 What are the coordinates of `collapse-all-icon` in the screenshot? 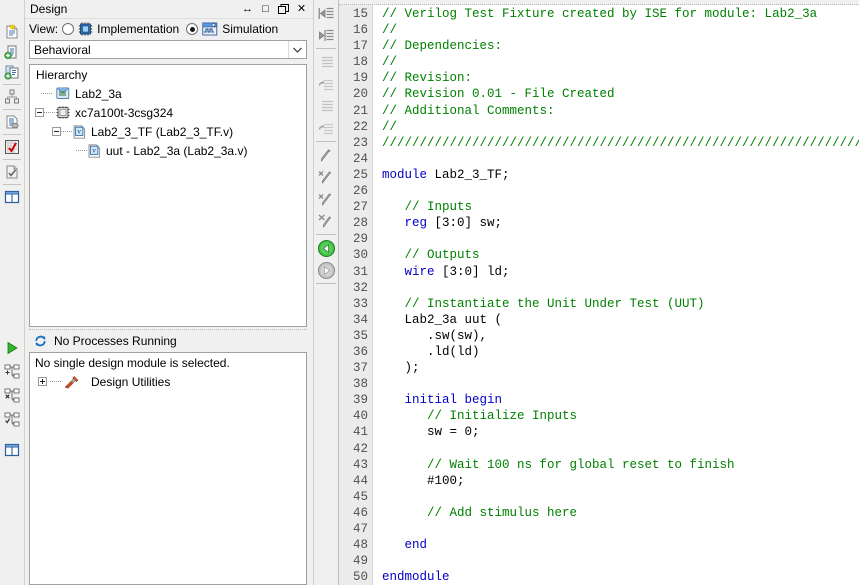 It's located at (326, 13).